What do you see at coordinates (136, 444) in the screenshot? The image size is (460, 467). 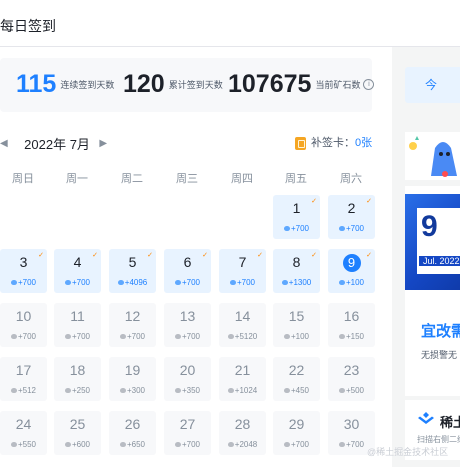 I see `reward-points: +650` at bounding box center [136, 444].